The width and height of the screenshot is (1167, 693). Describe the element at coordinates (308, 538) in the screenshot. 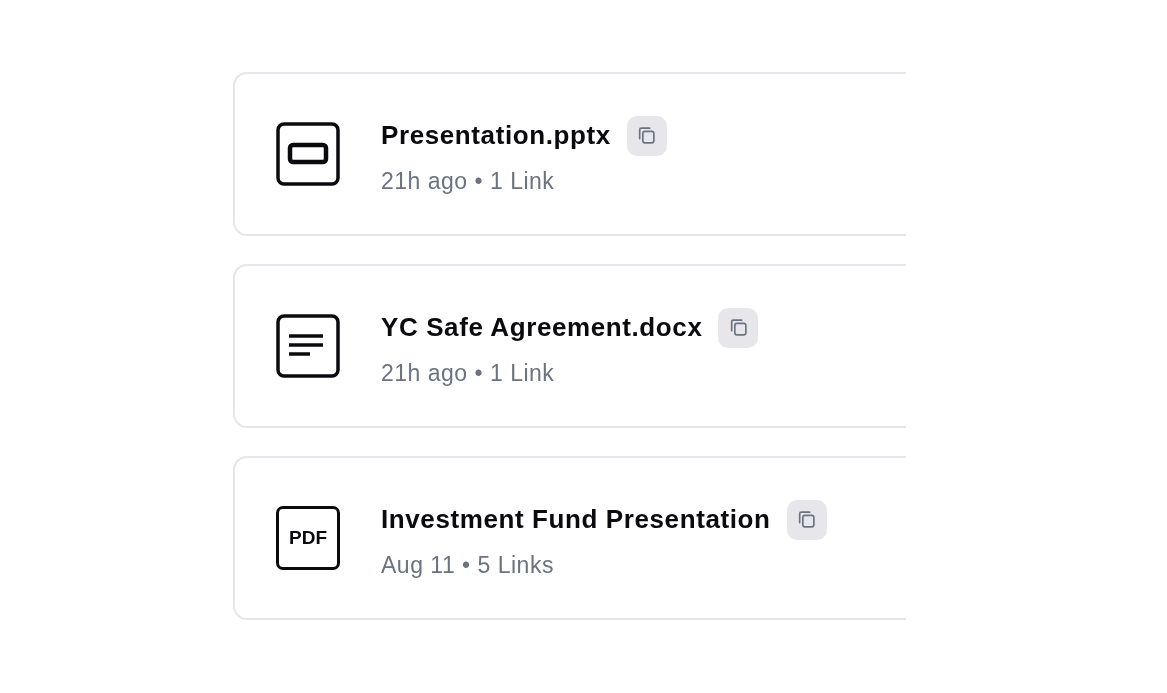

I see `pdf-file-icon: PDF` at that location.